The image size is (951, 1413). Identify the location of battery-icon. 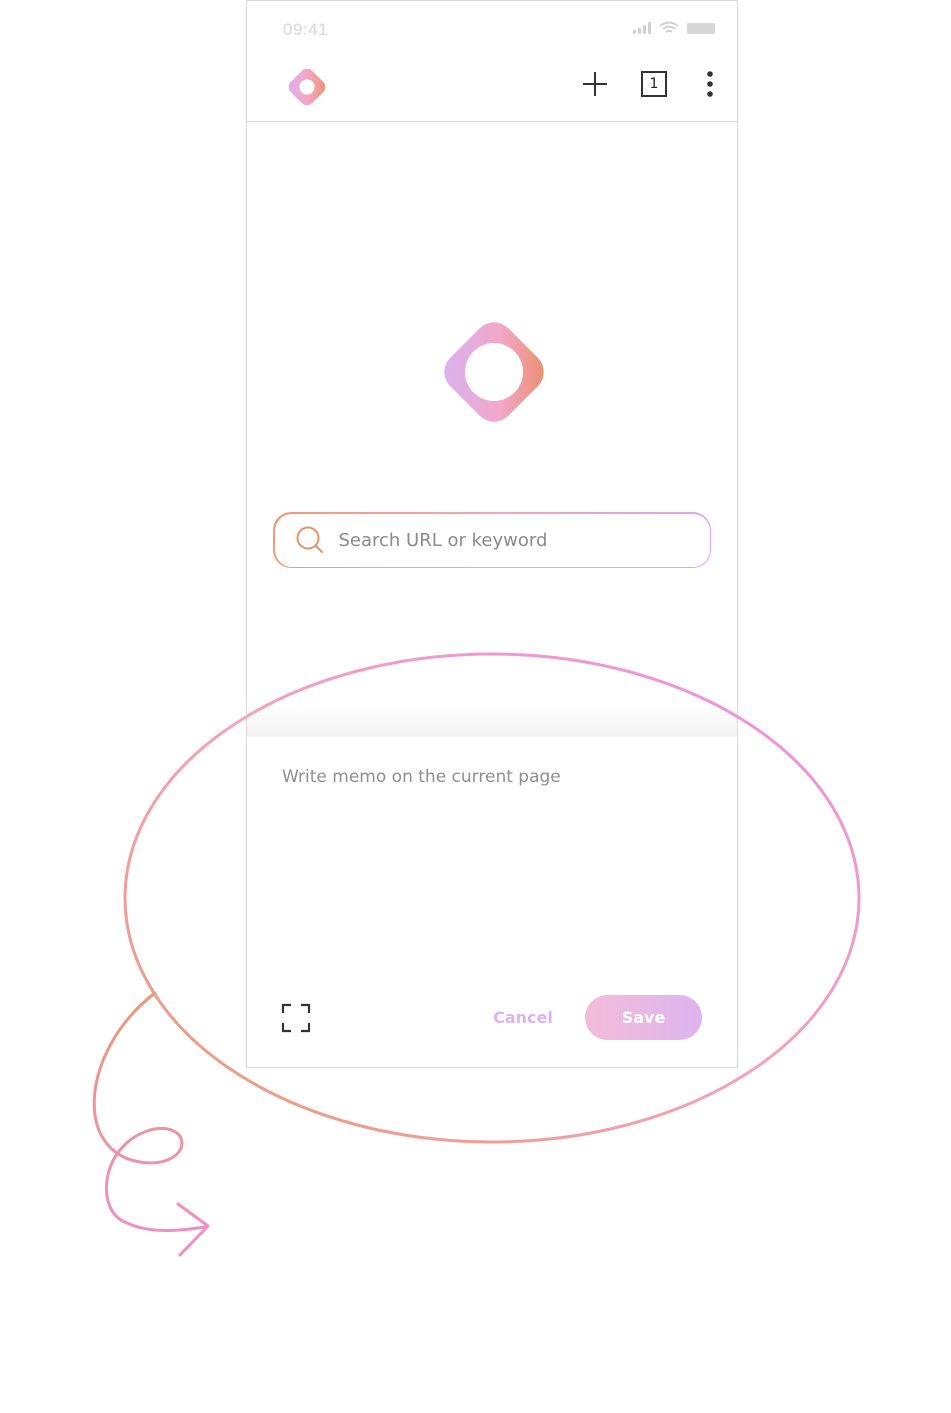
(701, 28).